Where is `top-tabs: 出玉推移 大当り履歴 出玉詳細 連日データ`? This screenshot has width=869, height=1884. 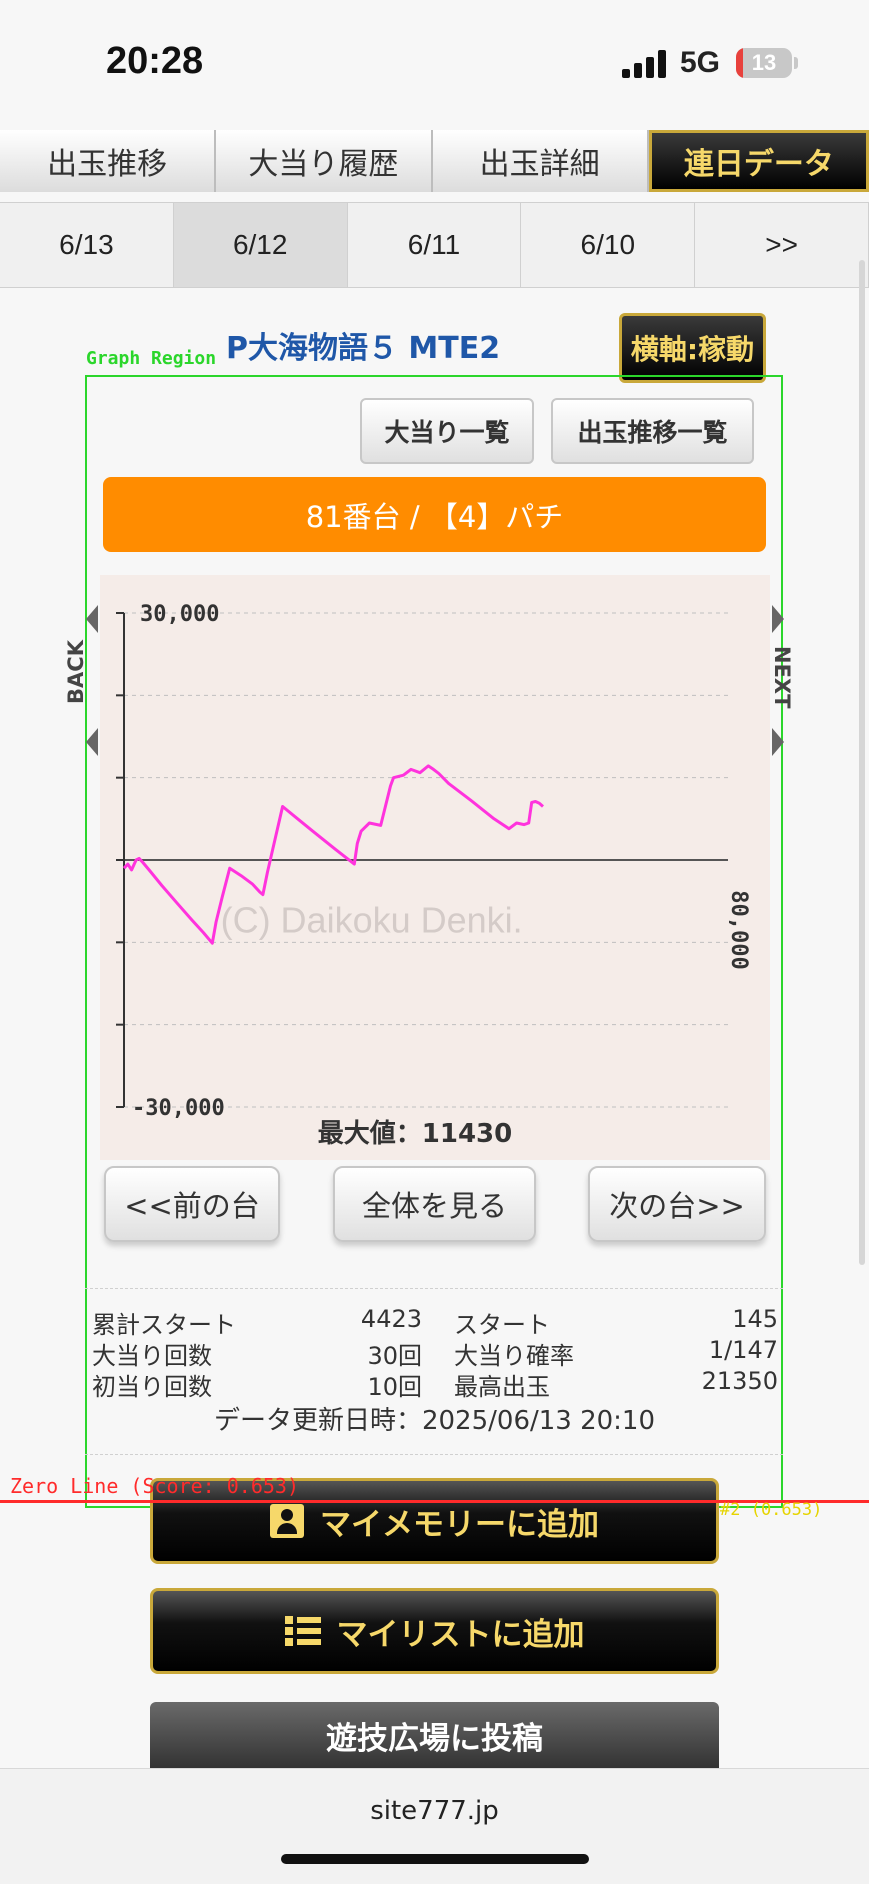 top-tabs: 出玉推移 大当り履歴 出玉詳細 連日データ is located at coordinates (434, 163).